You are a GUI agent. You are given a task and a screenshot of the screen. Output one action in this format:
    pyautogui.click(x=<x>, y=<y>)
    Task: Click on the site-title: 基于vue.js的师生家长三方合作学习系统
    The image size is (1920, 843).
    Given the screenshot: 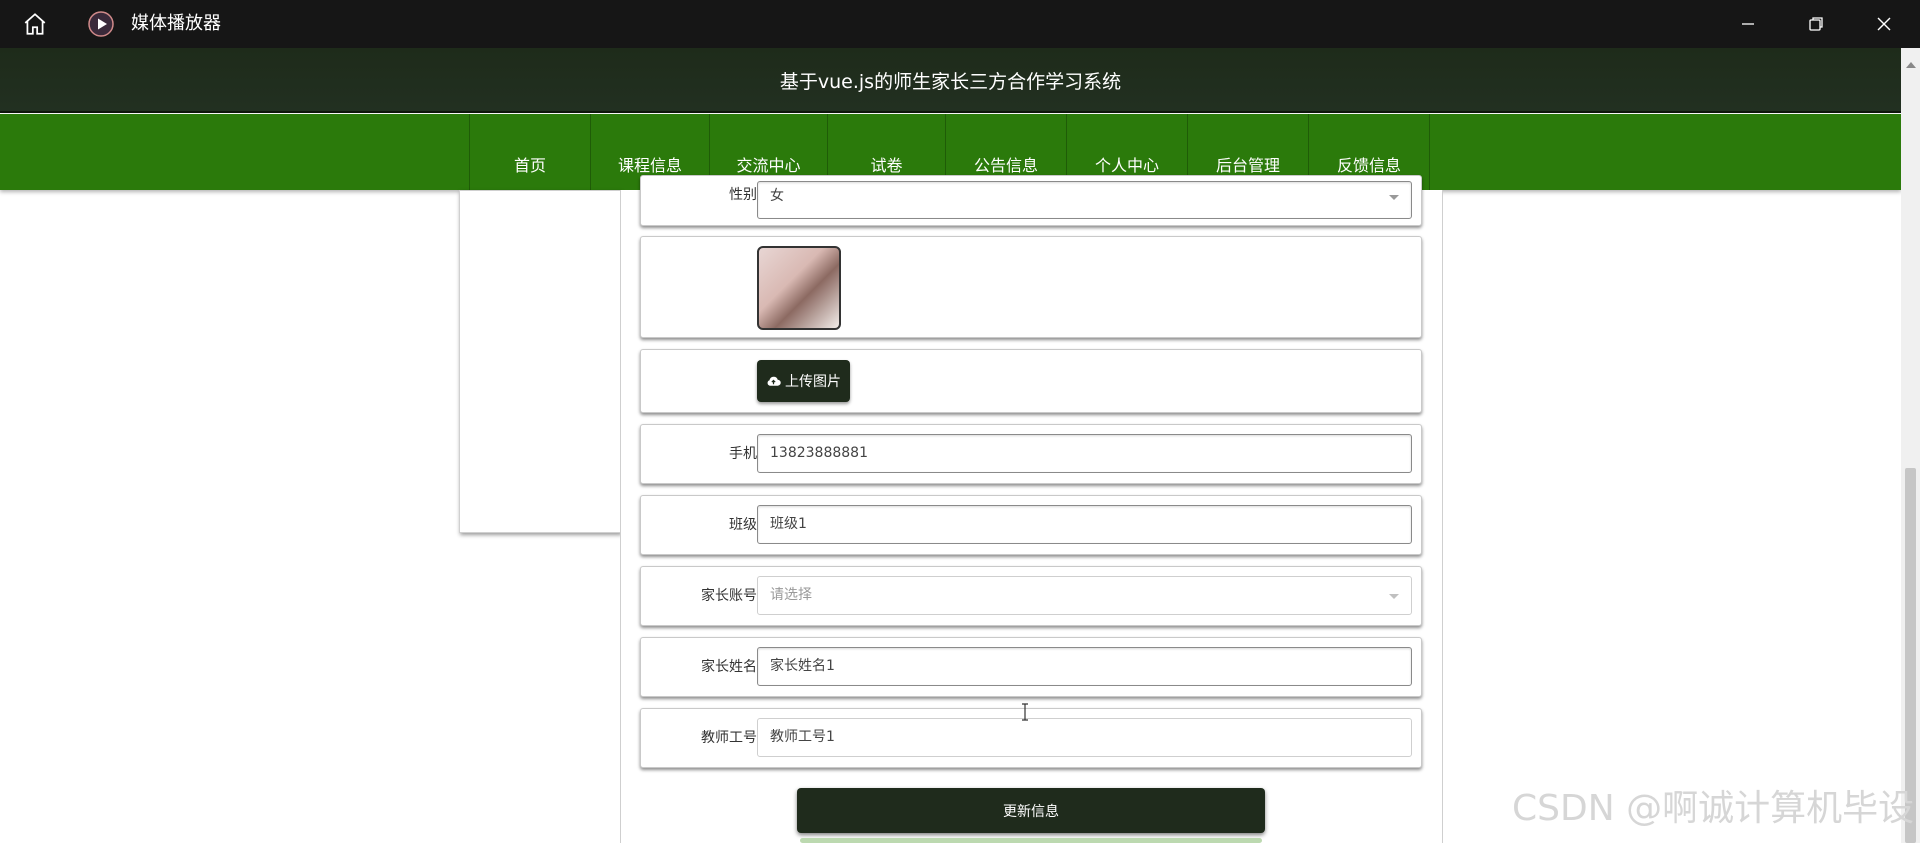 What is the action you would take?
    pyautogui.click(x=950, y=82)
    